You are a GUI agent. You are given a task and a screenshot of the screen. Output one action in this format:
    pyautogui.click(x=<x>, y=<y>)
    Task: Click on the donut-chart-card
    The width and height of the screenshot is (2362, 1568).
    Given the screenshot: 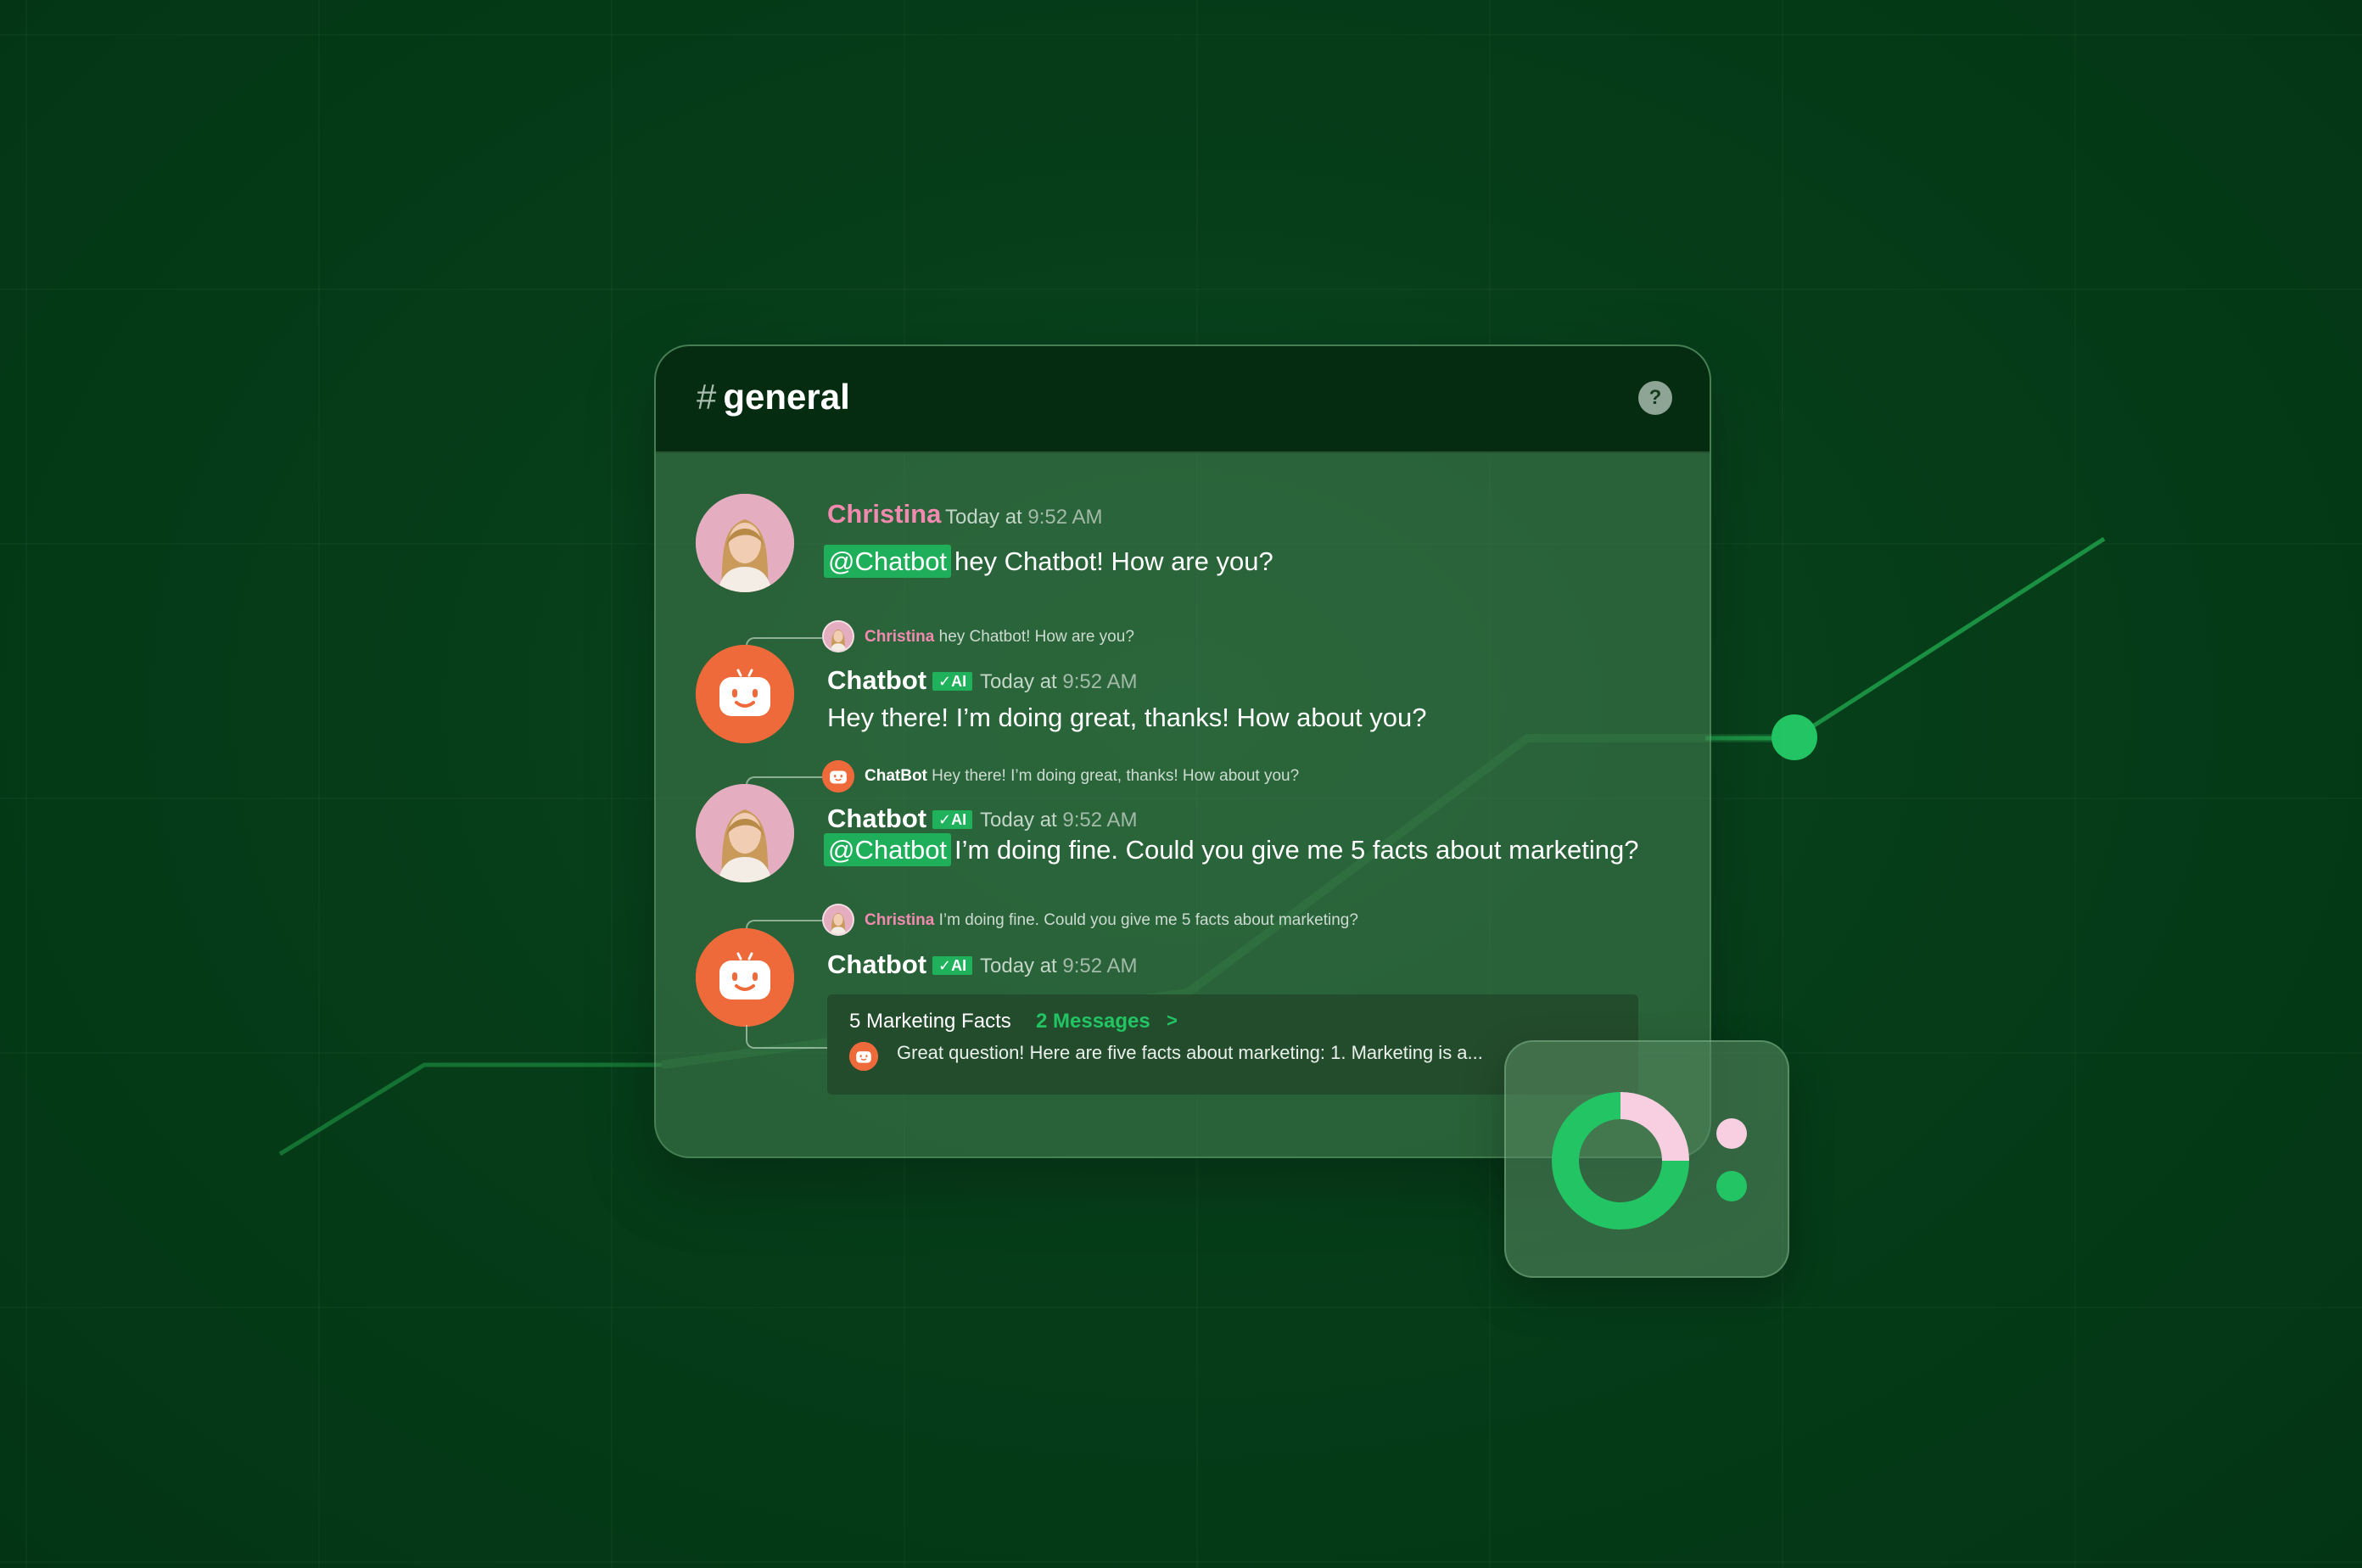 What is the action you would take?
    pyautogui.click(x=1646, y=1159)
    